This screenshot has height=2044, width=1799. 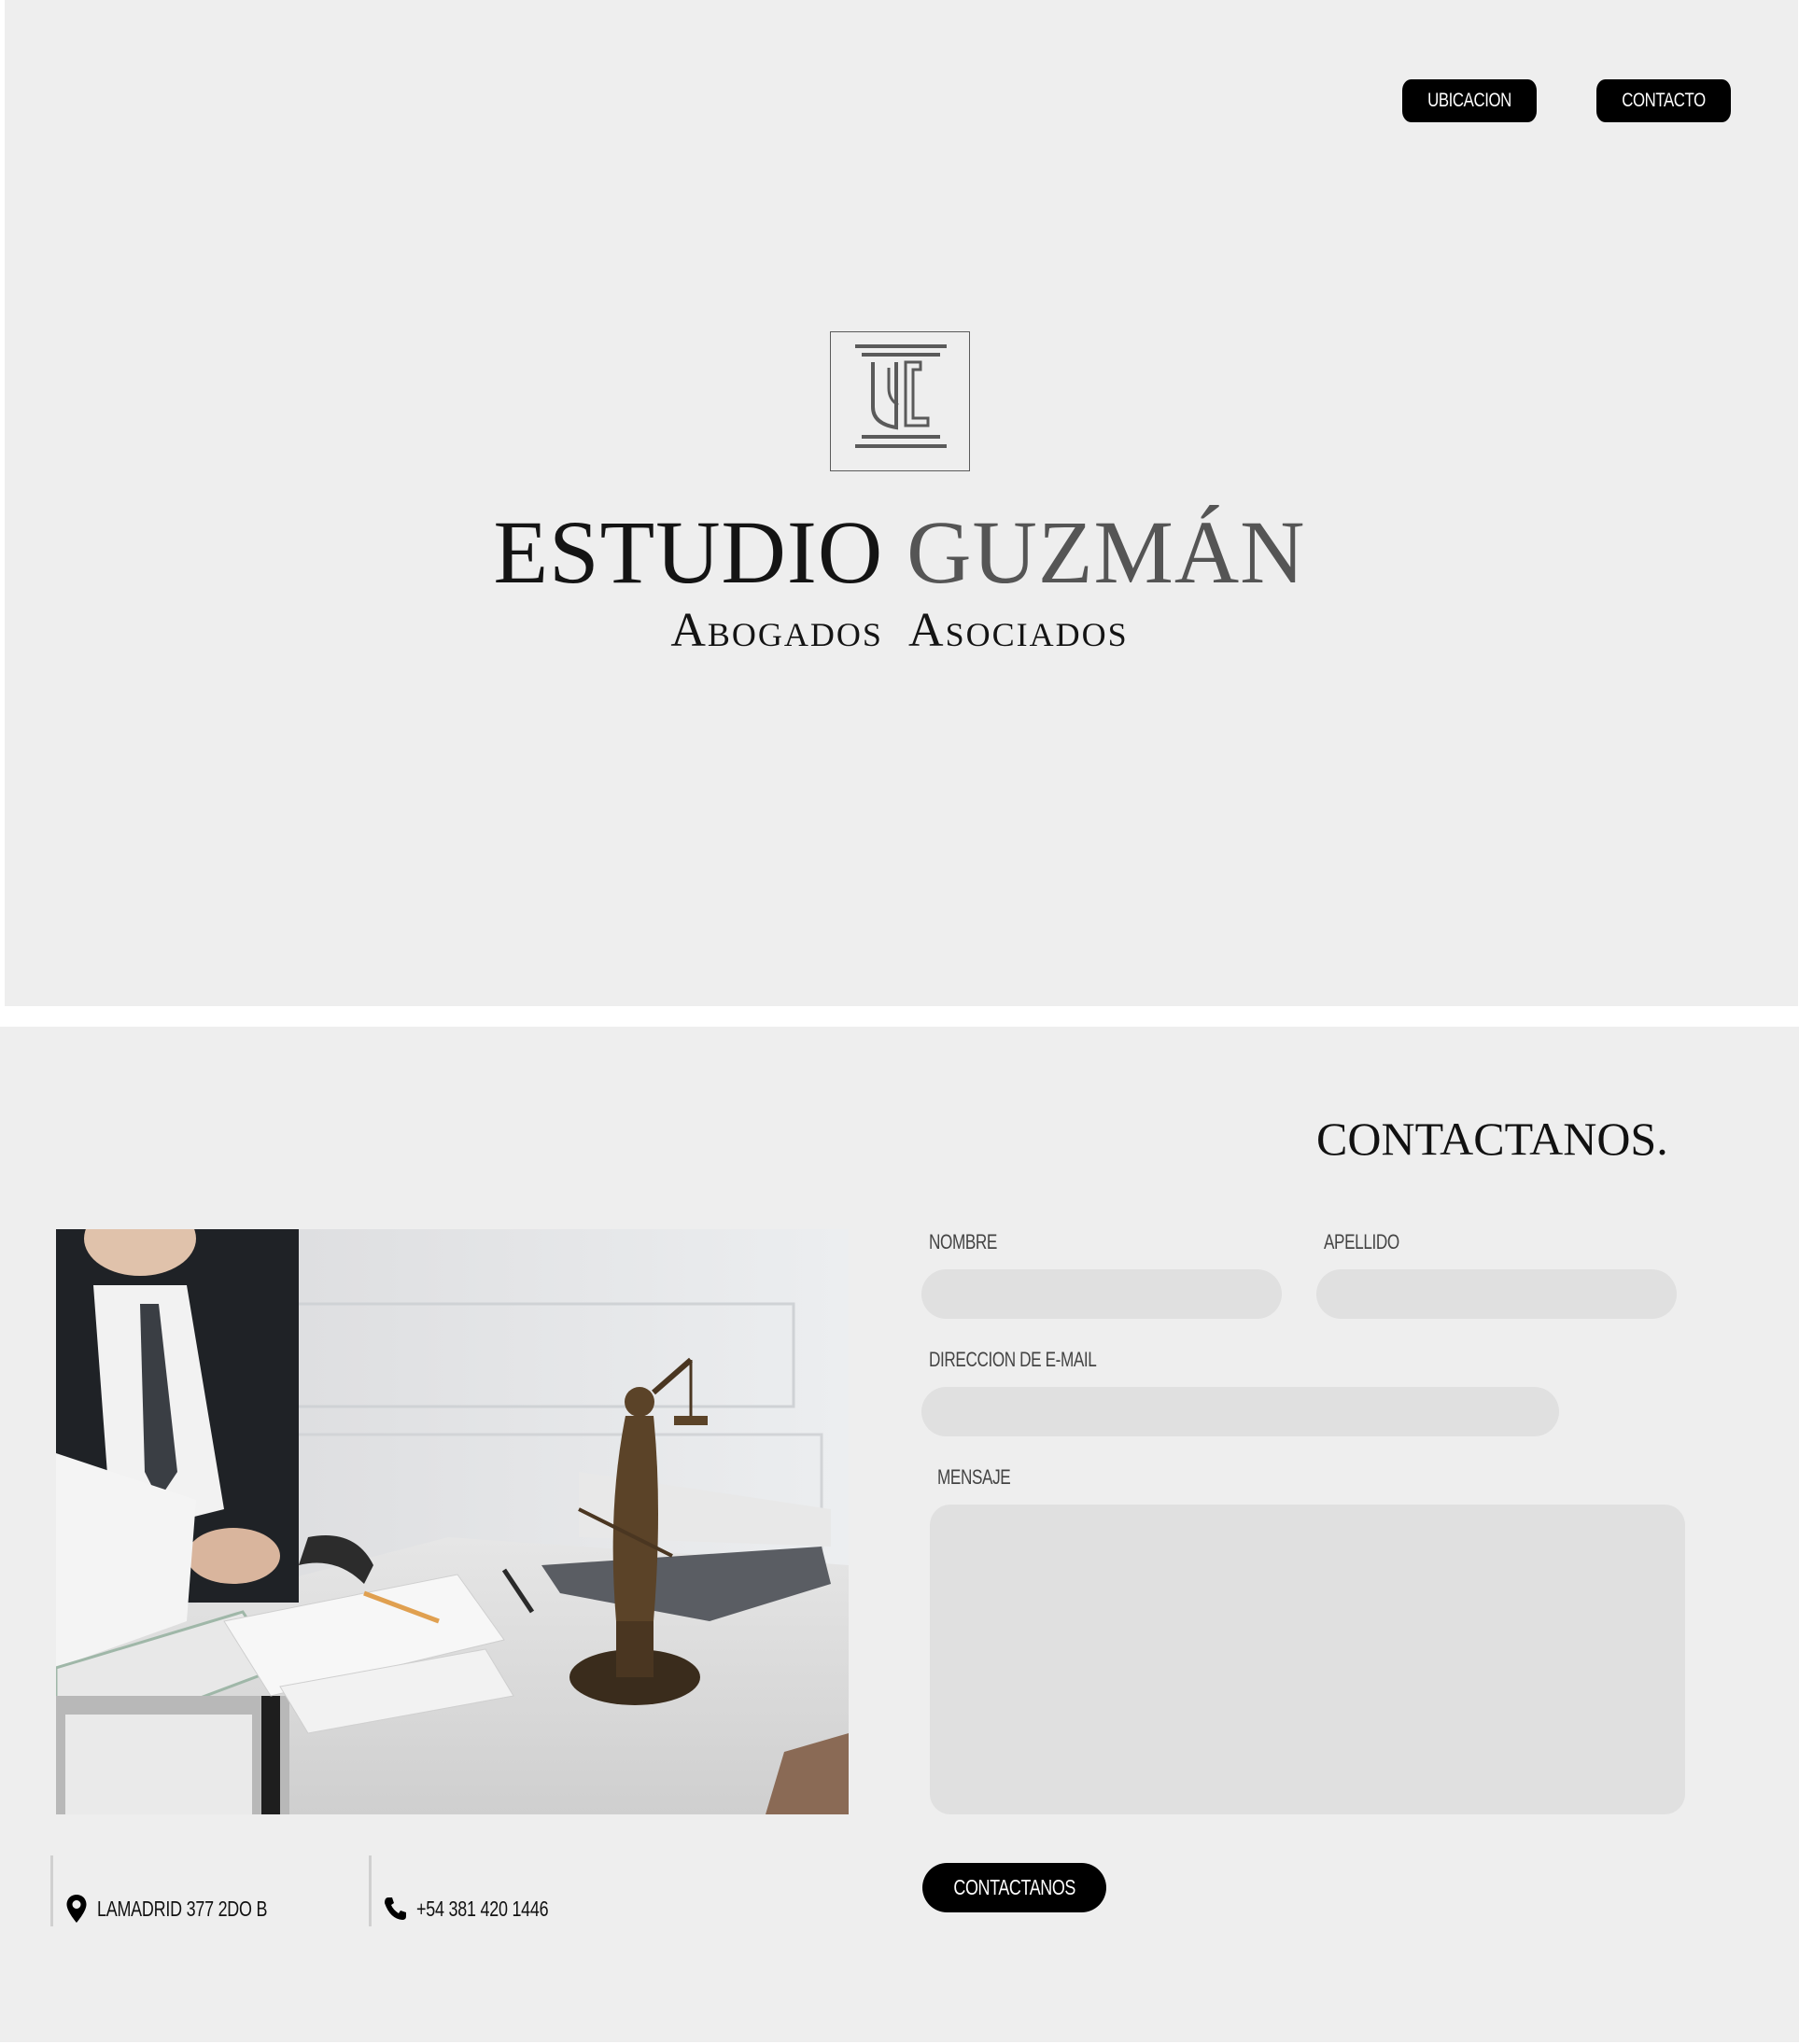 I want to click on phone-text: +54 381 420 1446, so click(x=482, y=1909).